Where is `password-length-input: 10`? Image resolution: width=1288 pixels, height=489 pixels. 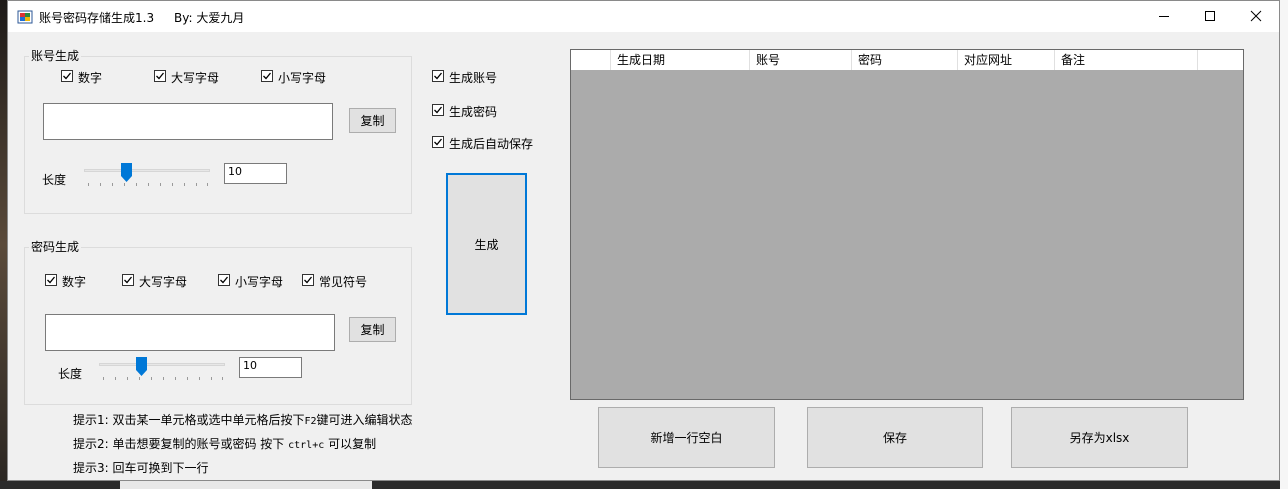 password-length-input: 10 is located at coordinates (270, 367).